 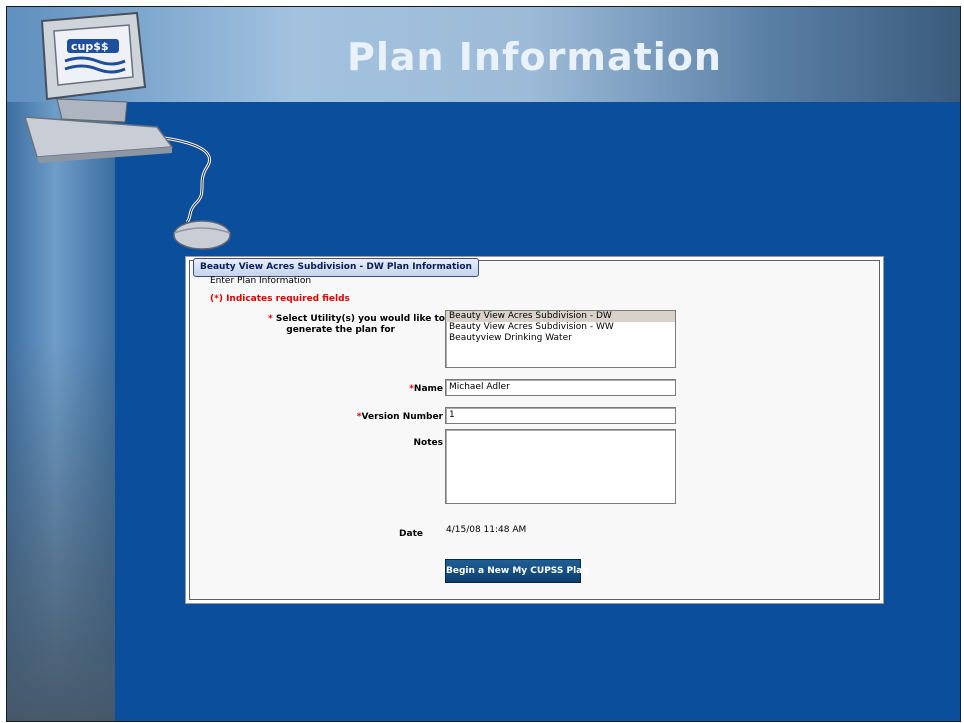 What do you see at coordinates (560, 327) in the screenshot?
I see `utility-option-ww: Beauty View Acres Subdivision - WW` at bounding box center [560, 327].